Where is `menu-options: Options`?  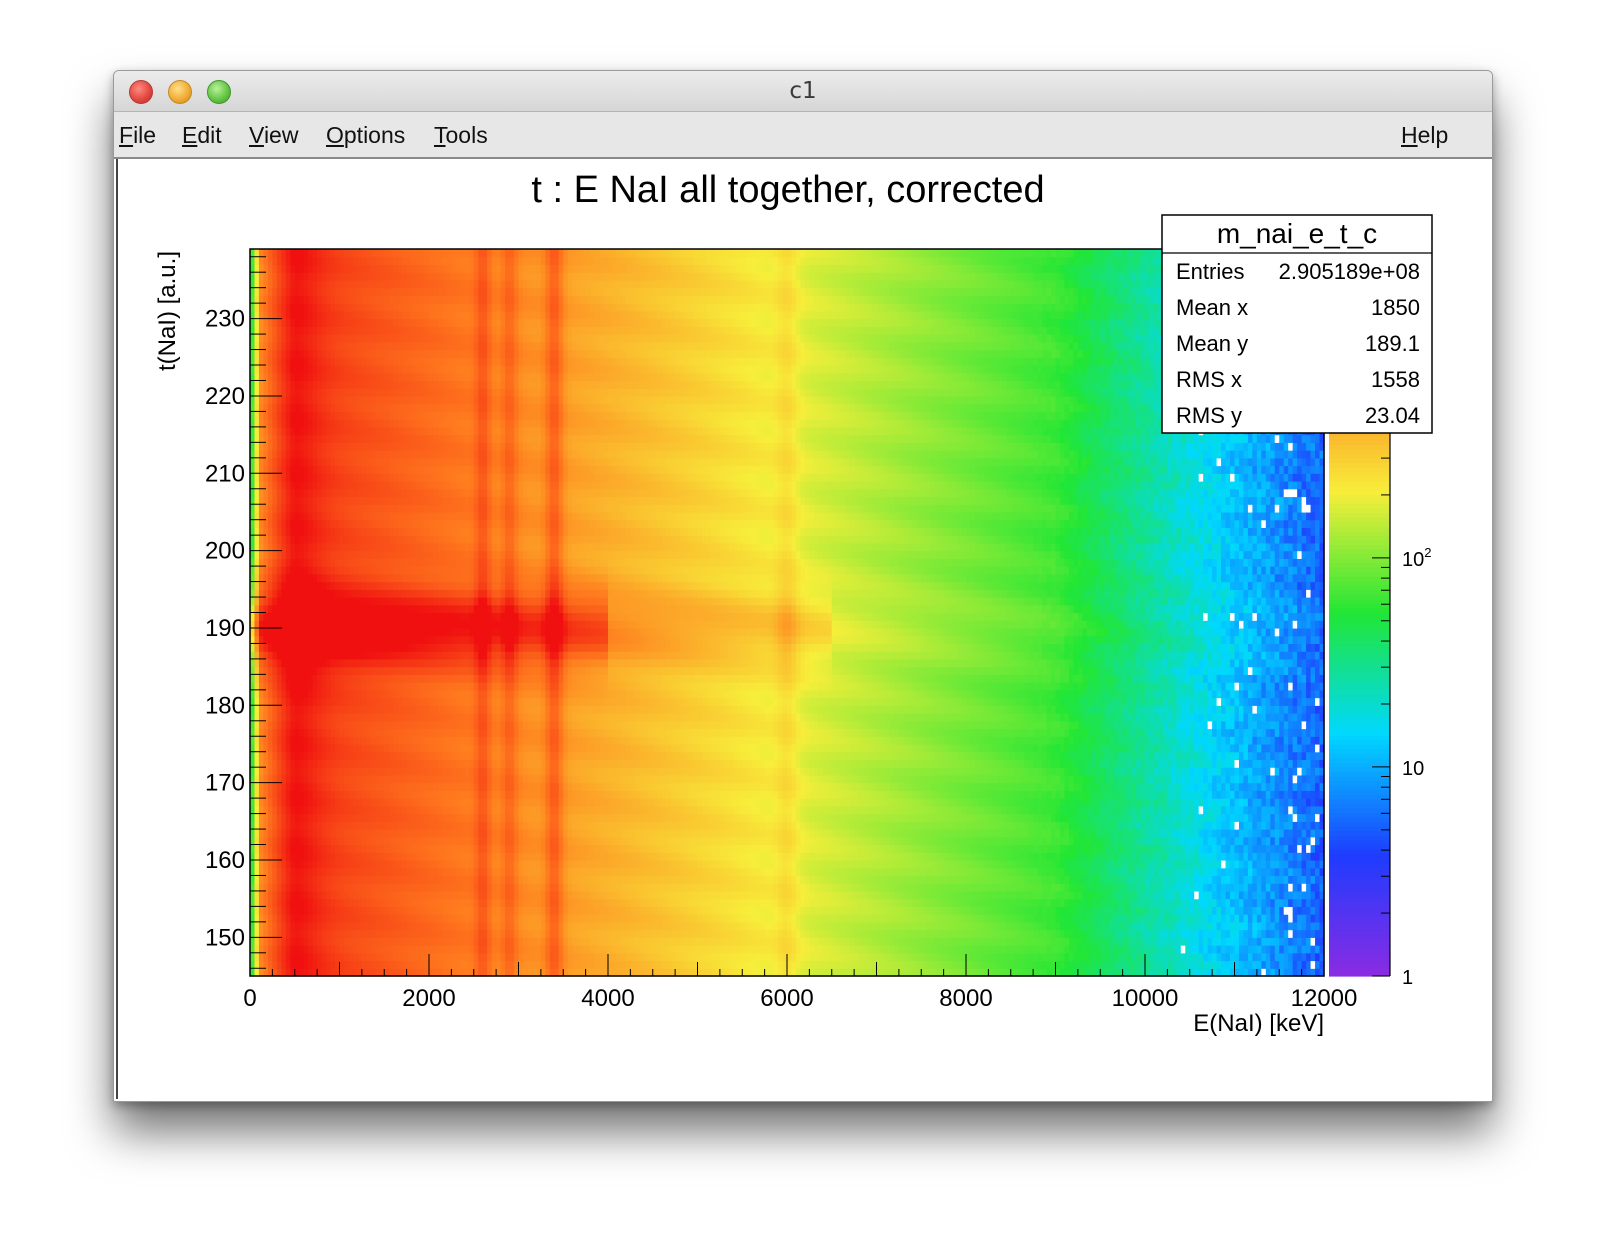 menu-options: Options is located at coordinates (365, 135).